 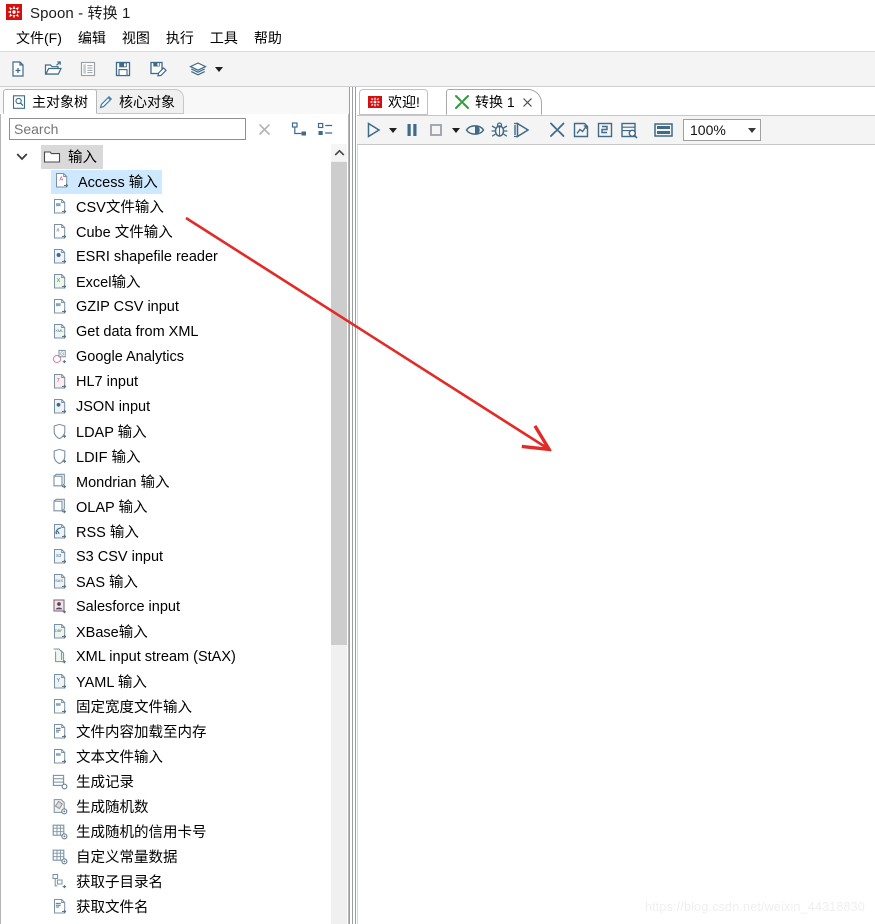 What do you see at coordinates (754, 907) in the screenshot?
I see `watermark: https://blog.csdn.net/weixin_44318830` at bounding box center [754, 907].